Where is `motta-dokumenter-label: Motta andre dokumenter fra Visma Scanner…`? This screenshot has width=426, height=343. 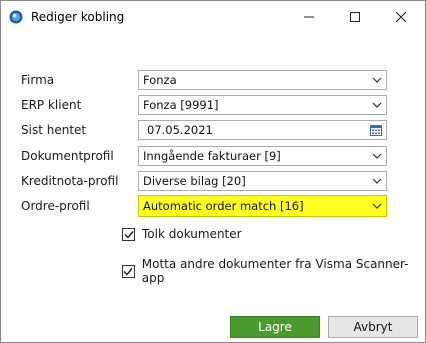 motta-dokumenter-label: Motta andre dokumenter fra Visma Scanner… is located at coordinates (275, 271).